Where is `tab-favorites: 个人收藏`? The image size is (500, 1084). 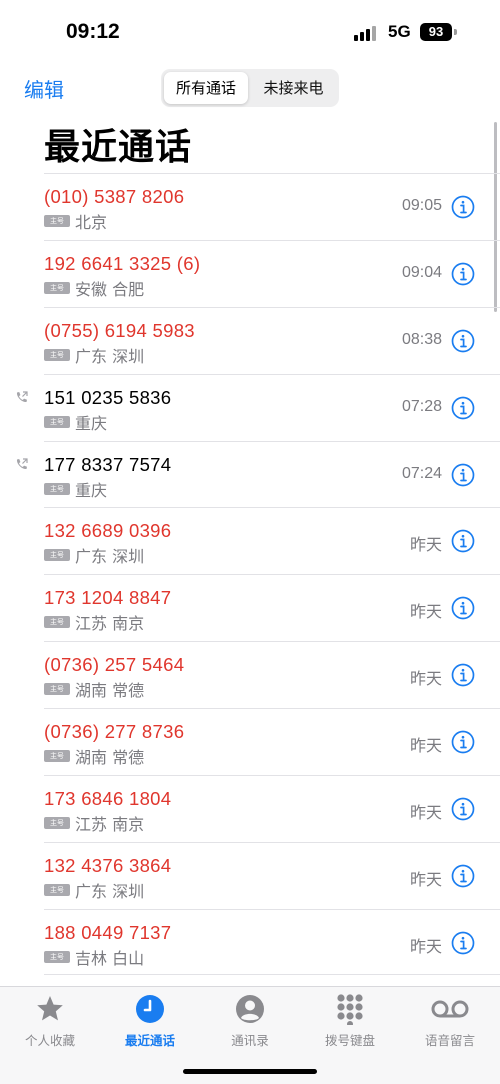
tab-favorites: 个人收藏 is located at coordinates (50, 1021).